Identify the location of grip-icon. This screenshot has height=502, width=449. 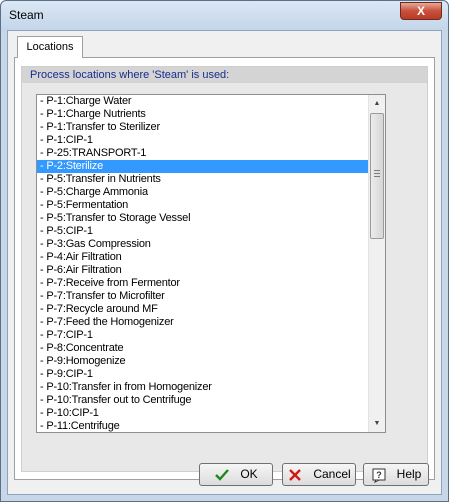
(377, 173).